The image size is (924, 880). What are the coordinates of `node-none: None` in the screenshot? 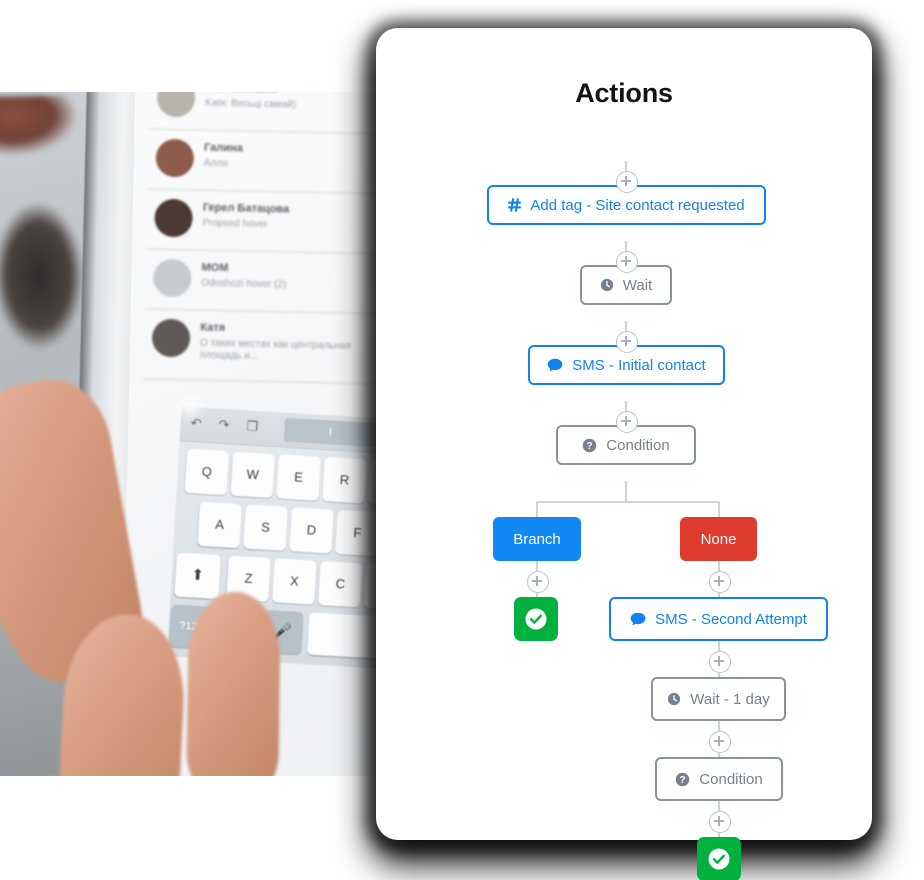 It's located at (718, 539).